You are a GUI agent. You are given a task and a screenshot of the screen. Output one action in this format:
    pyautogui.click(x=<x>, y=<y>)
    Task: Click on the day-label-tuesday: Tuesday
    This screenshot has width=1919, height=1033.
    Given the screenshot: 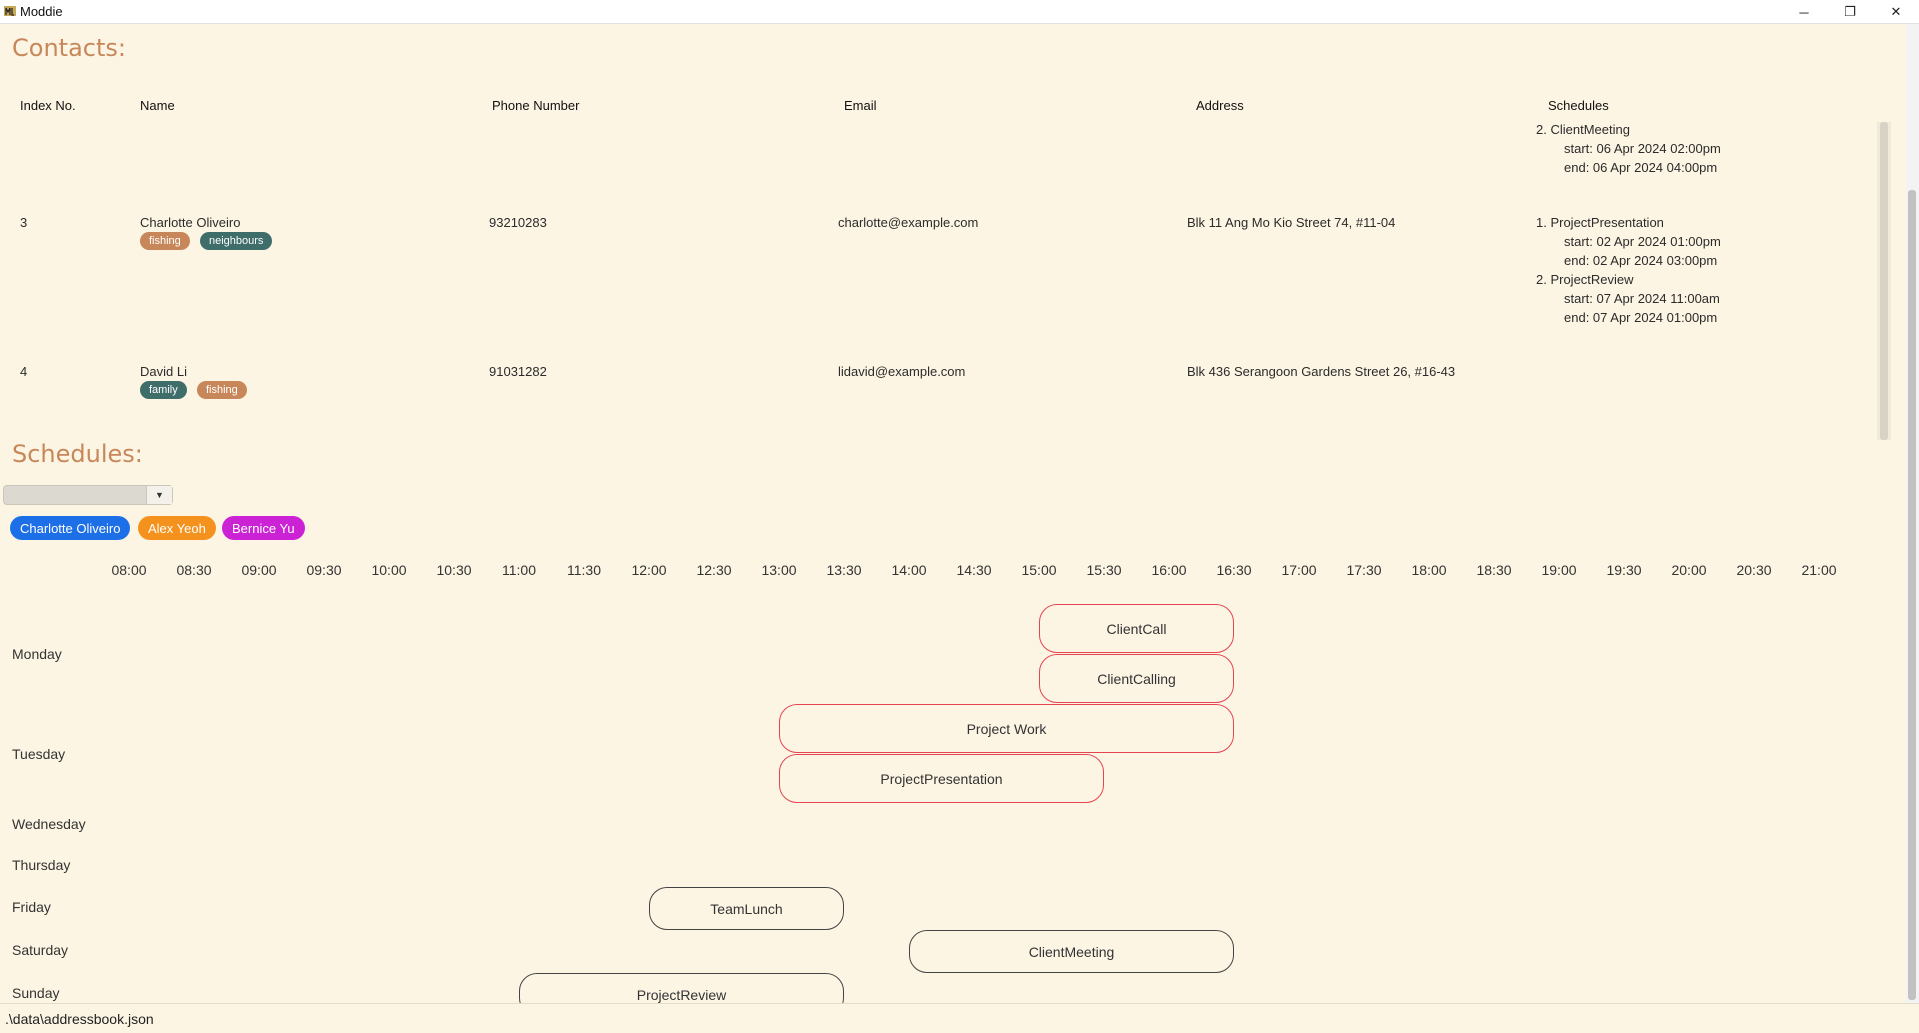 What is the action you would take?
    pyautogui.click(x=39, y=754)
    